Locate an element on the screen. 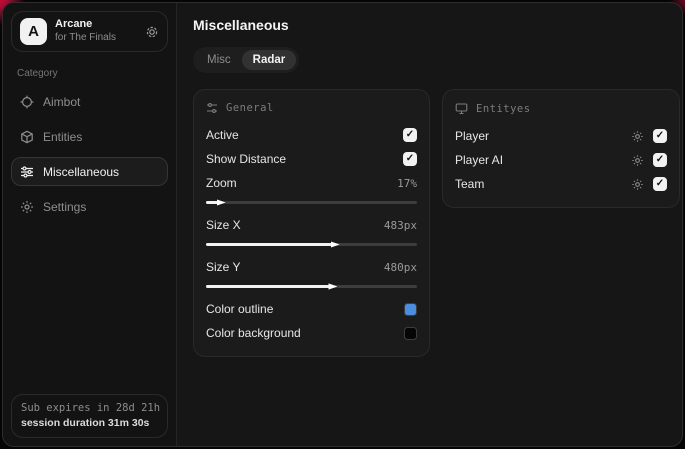 The height and width of the screenshot is (449, 685). size-y-slider-group: Size Y 480px is located at coordinates (311, 273).